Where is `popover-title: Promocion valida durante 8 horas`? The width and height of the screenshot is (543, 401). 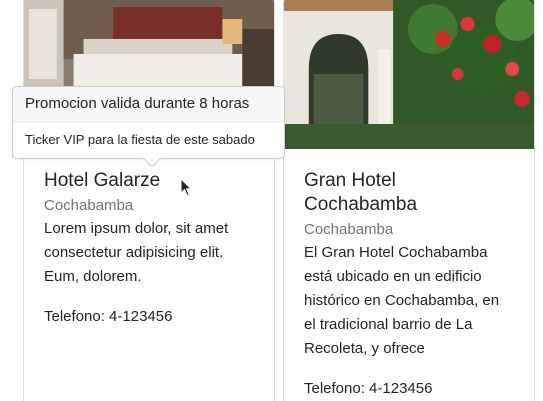
popover-title: Promocion valida durante 8 horas is located at coordinates (148, 104).